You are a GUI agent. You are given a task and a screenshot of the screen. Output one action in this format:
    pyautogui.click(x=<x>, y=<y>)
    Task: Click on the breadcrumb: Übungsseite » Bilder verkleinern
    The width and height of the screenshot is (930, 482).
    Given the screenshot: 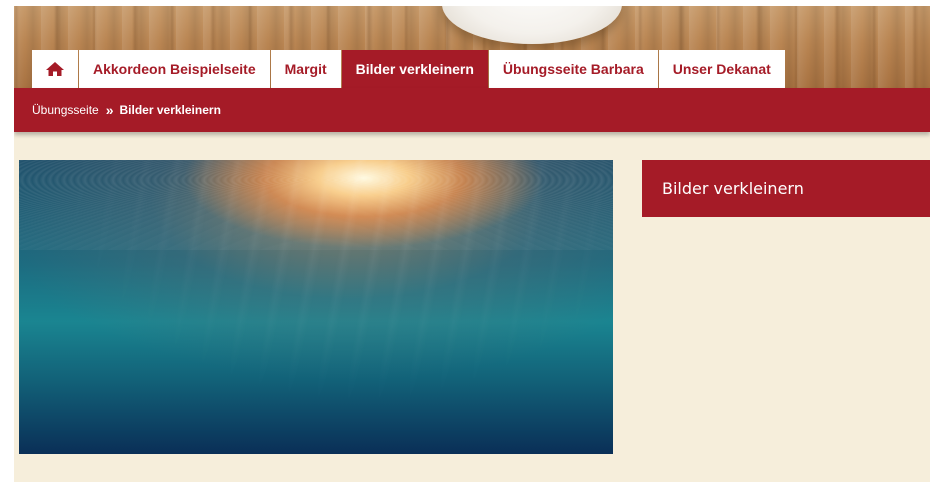 What is the action you would take?
    pyautogui.click(x=472, y=110)
    